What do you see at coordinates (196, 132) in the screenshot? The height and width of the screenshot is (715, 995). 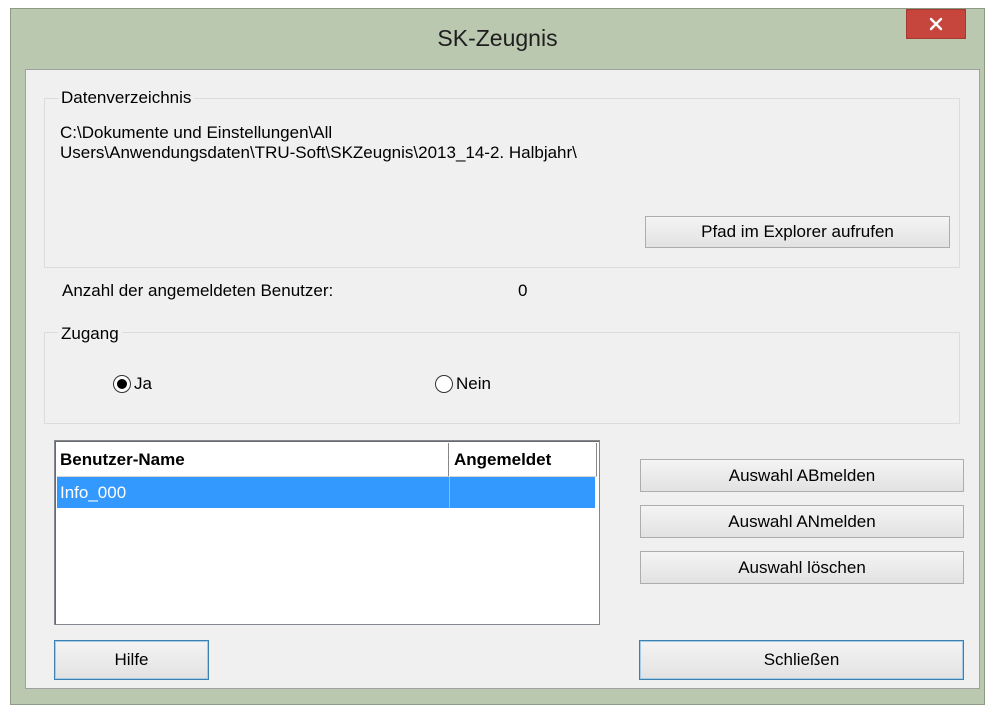 I see `data-path-line-1: C:\Dokumente und Einstellungen\All` at bounding box center [196, 132].